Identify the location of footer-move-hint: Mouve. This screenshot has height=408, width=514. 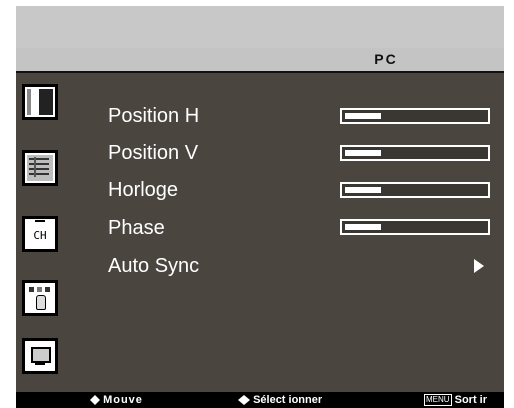
(116, 400).